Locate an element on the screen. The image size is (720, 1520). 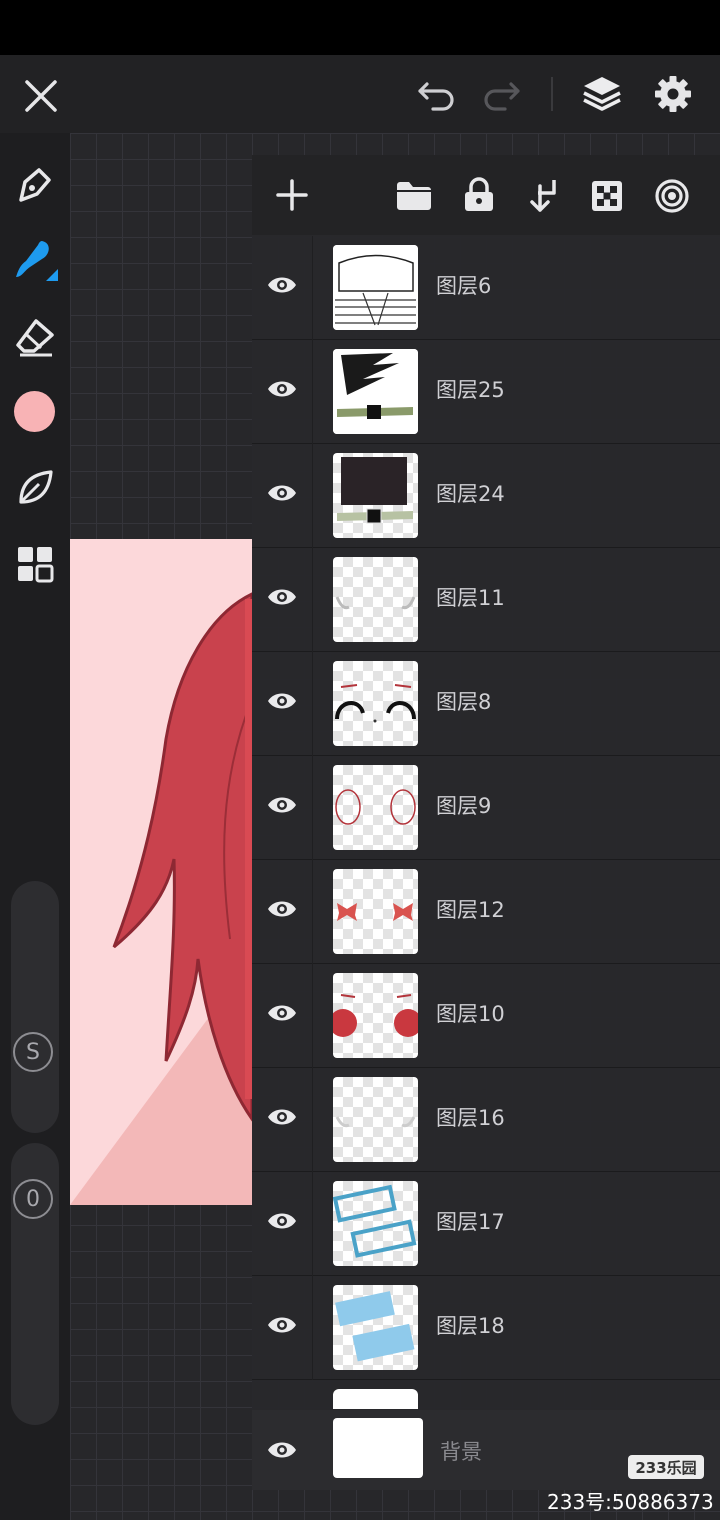
layers-icon is located at coordinates (602, 94).